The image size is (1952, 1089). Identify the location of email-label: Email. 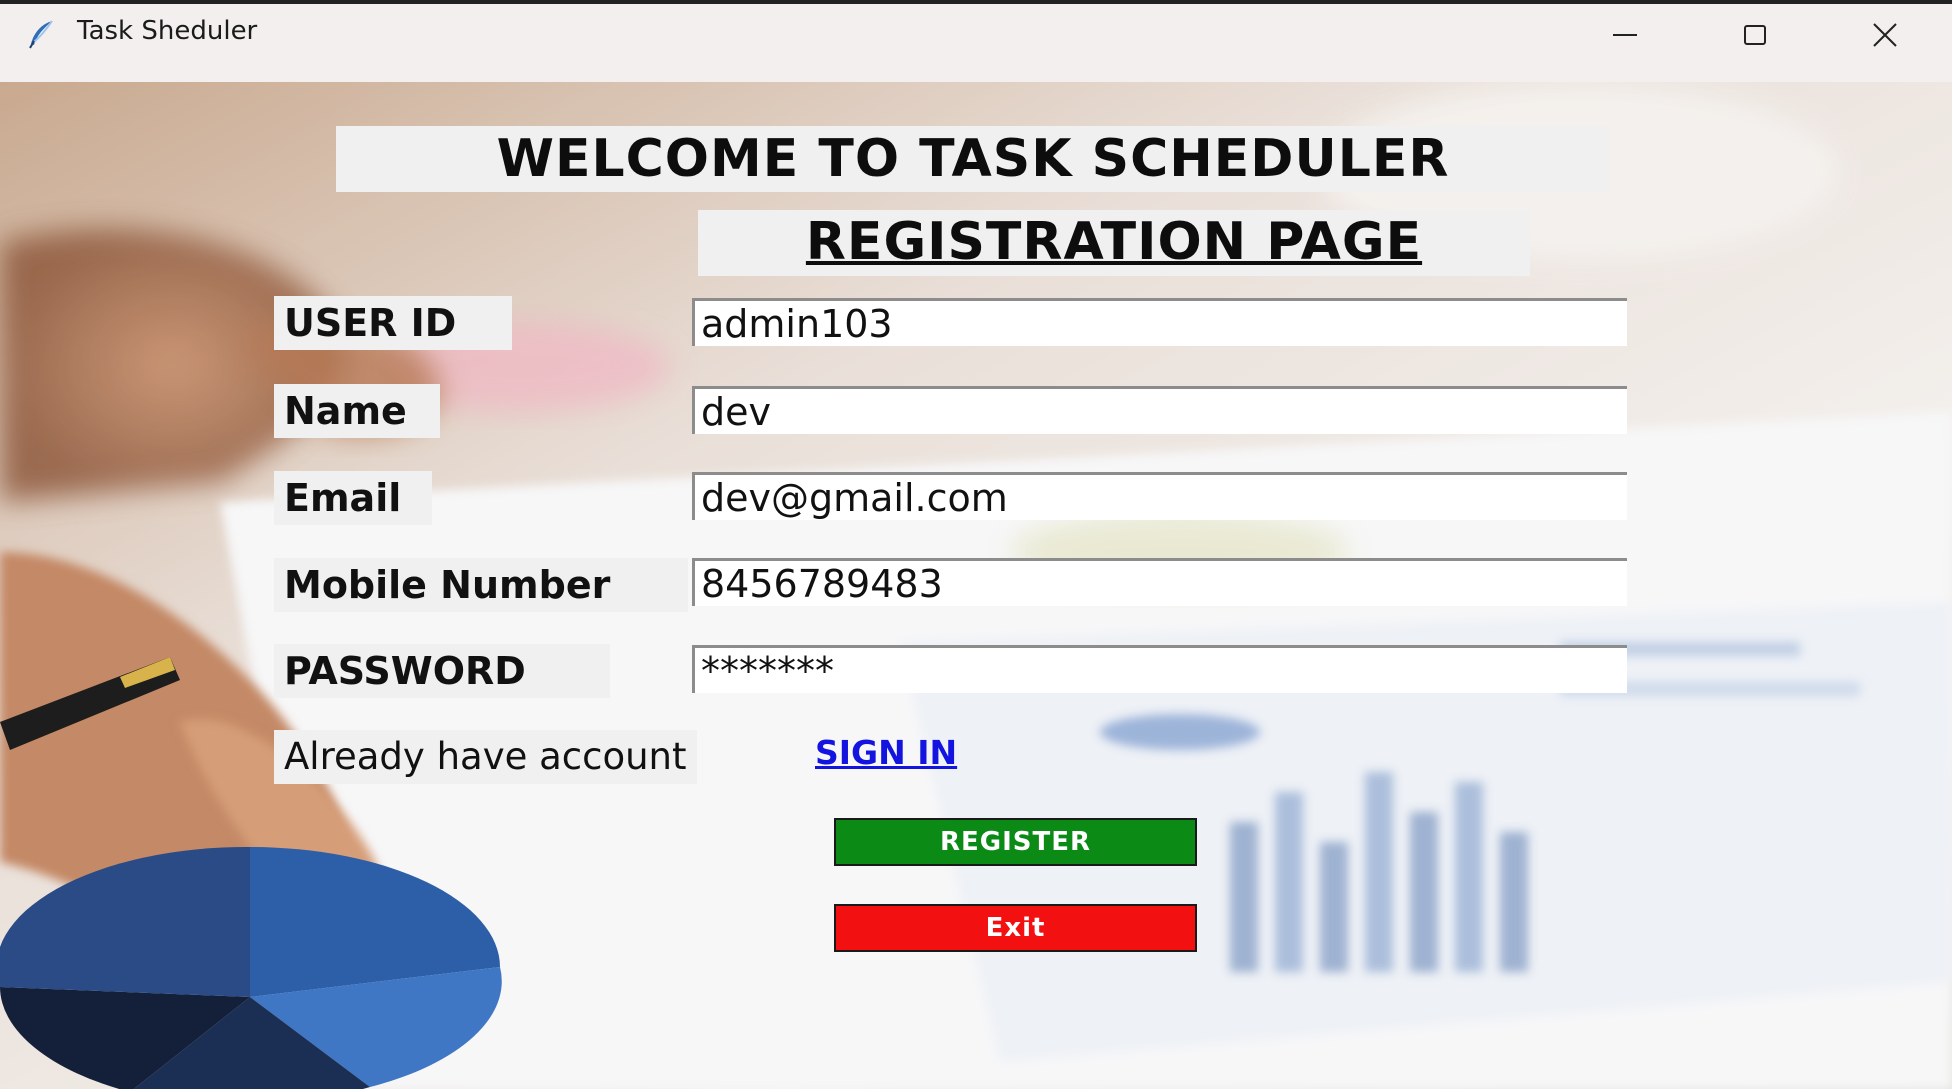
(353, 498).